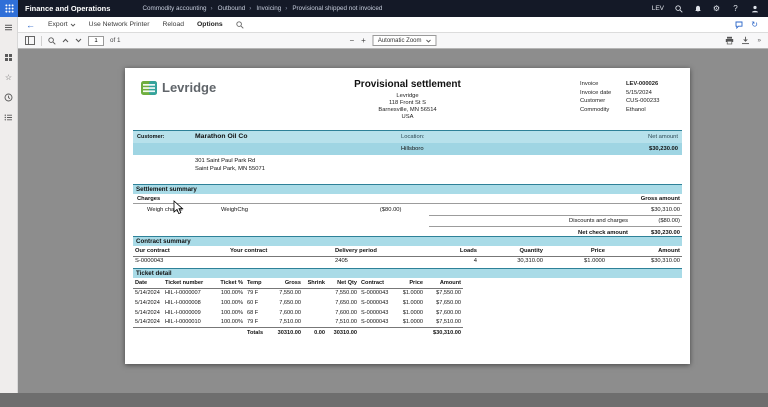  I want to click on sidebar-toggle-icon, so click(30, 40).